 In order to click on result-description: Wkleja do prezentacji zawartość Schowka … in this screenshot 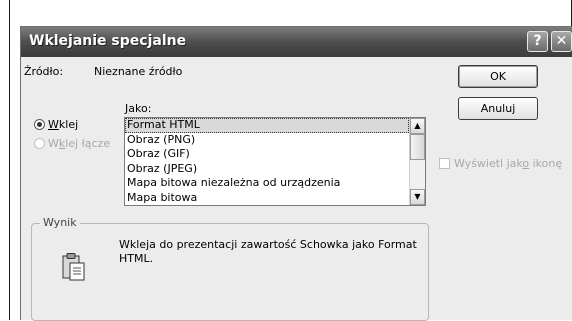, I will do `click(268, 251)`.